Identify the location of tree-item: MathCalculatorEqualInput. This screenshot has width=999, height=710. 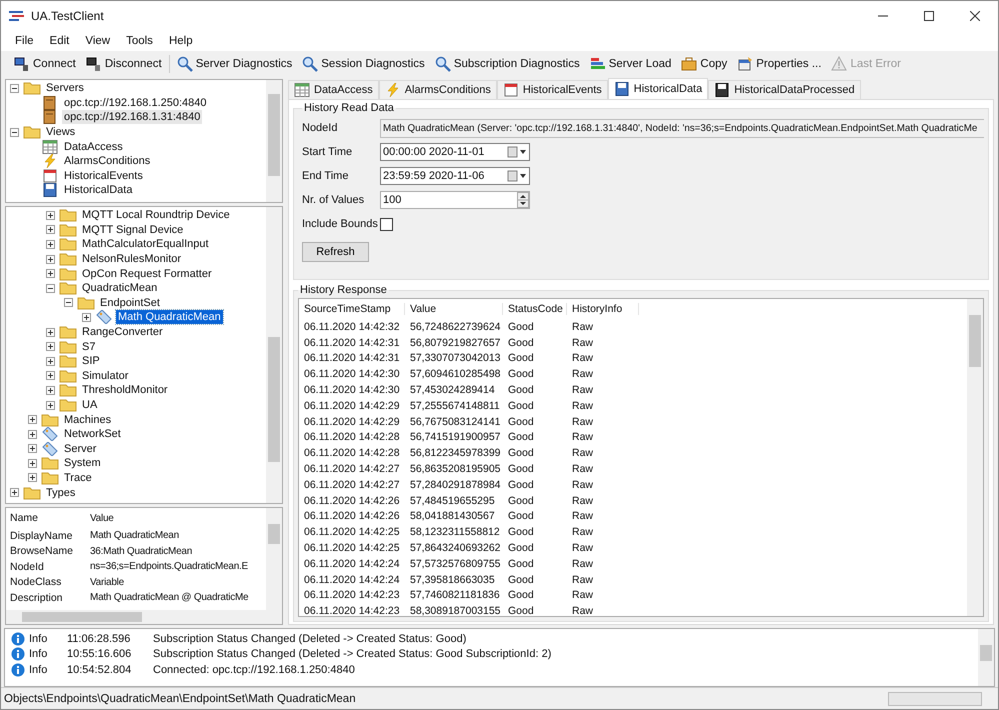
(145, 244).